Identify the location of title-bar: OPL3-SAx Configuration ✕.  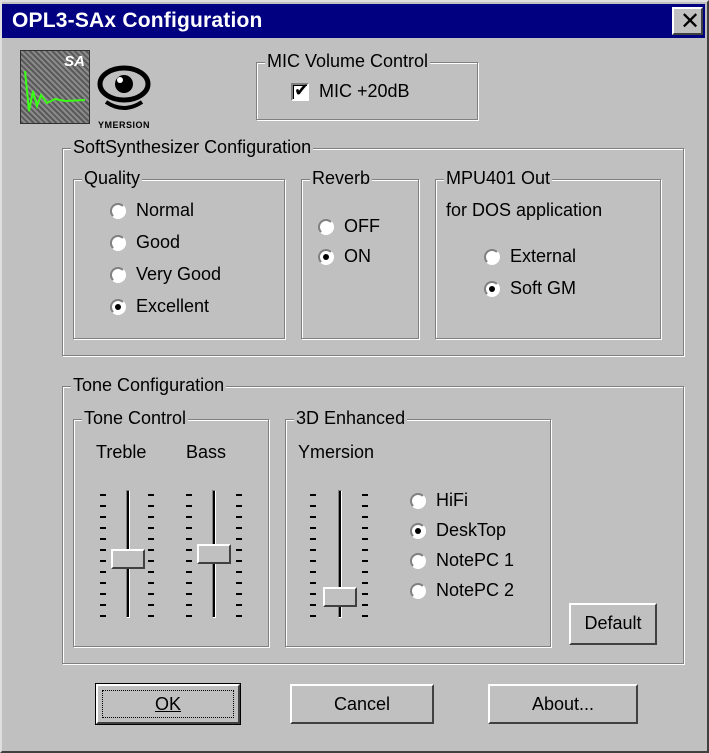
(353, 21).